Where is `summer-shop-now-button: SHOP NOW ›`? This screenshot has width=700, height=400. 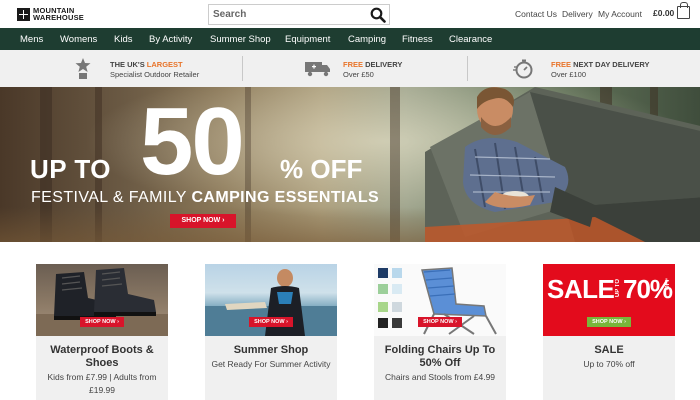 summer-shop-now-button: SHOP NOW › is located at coordinates (271, 322).